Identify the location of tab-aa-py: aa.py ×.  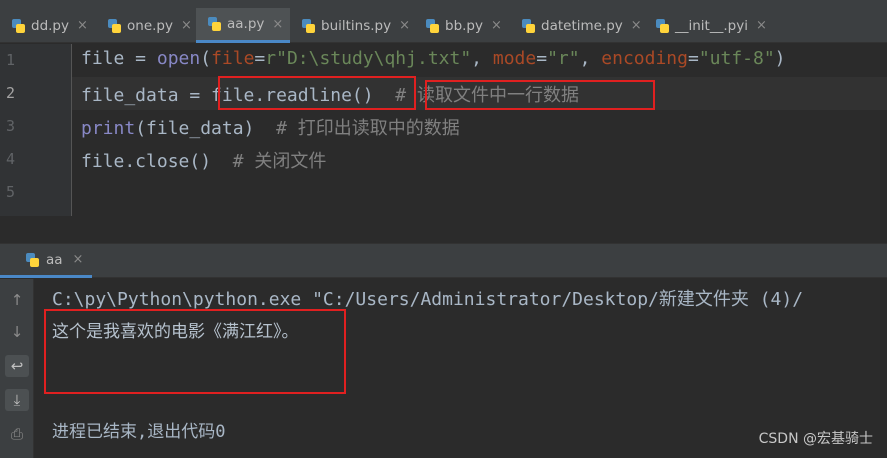
(243, 25).